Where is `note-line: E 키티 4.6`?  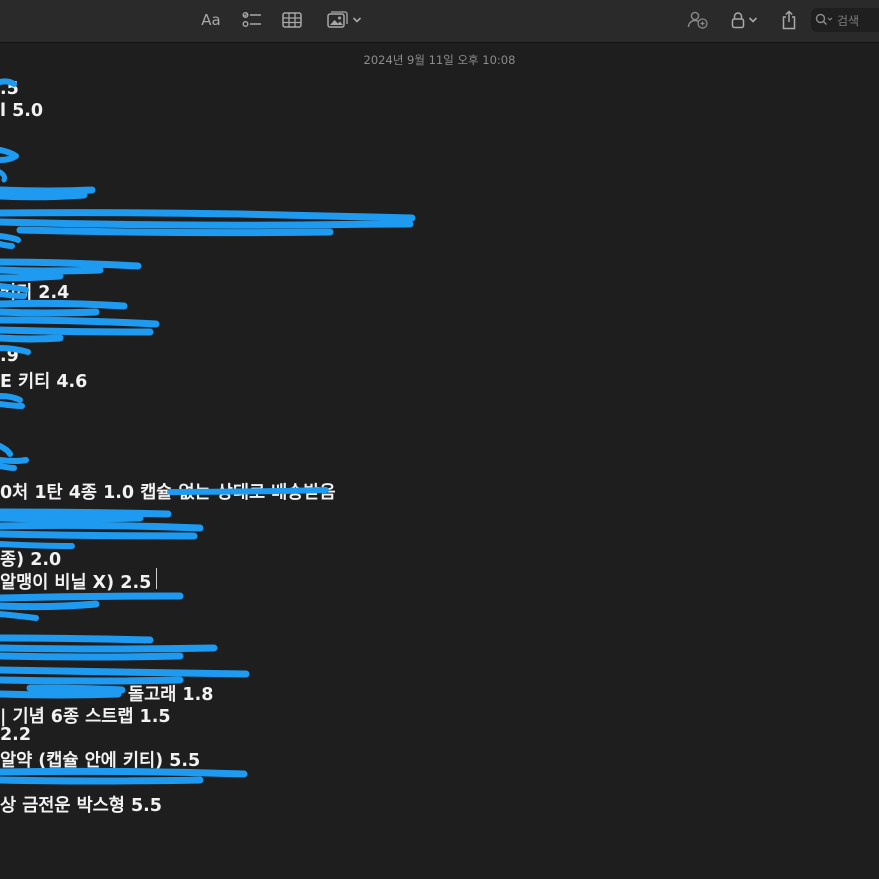 note-line: E 키티 4.6 is located at coordinates (44, 382).